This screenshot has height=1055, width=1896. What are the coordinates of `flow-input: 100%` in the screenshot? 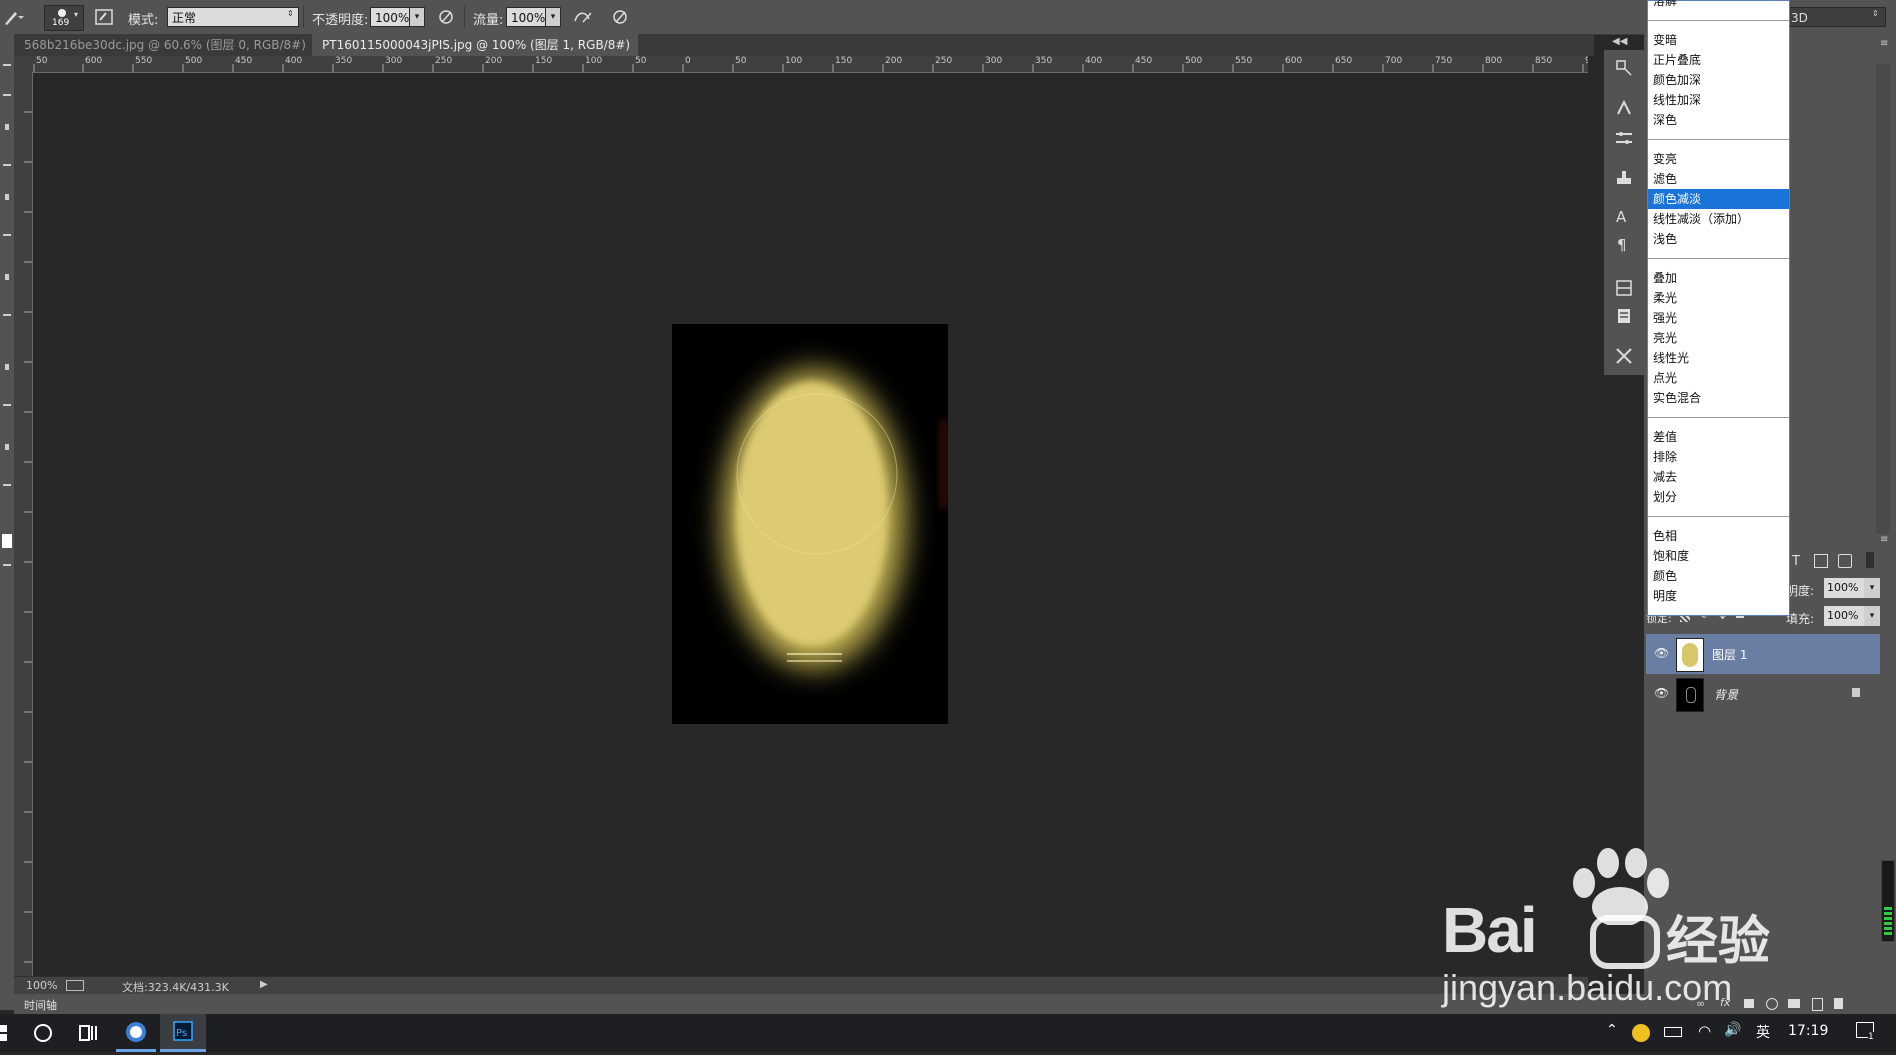 It's located at (526, 17).